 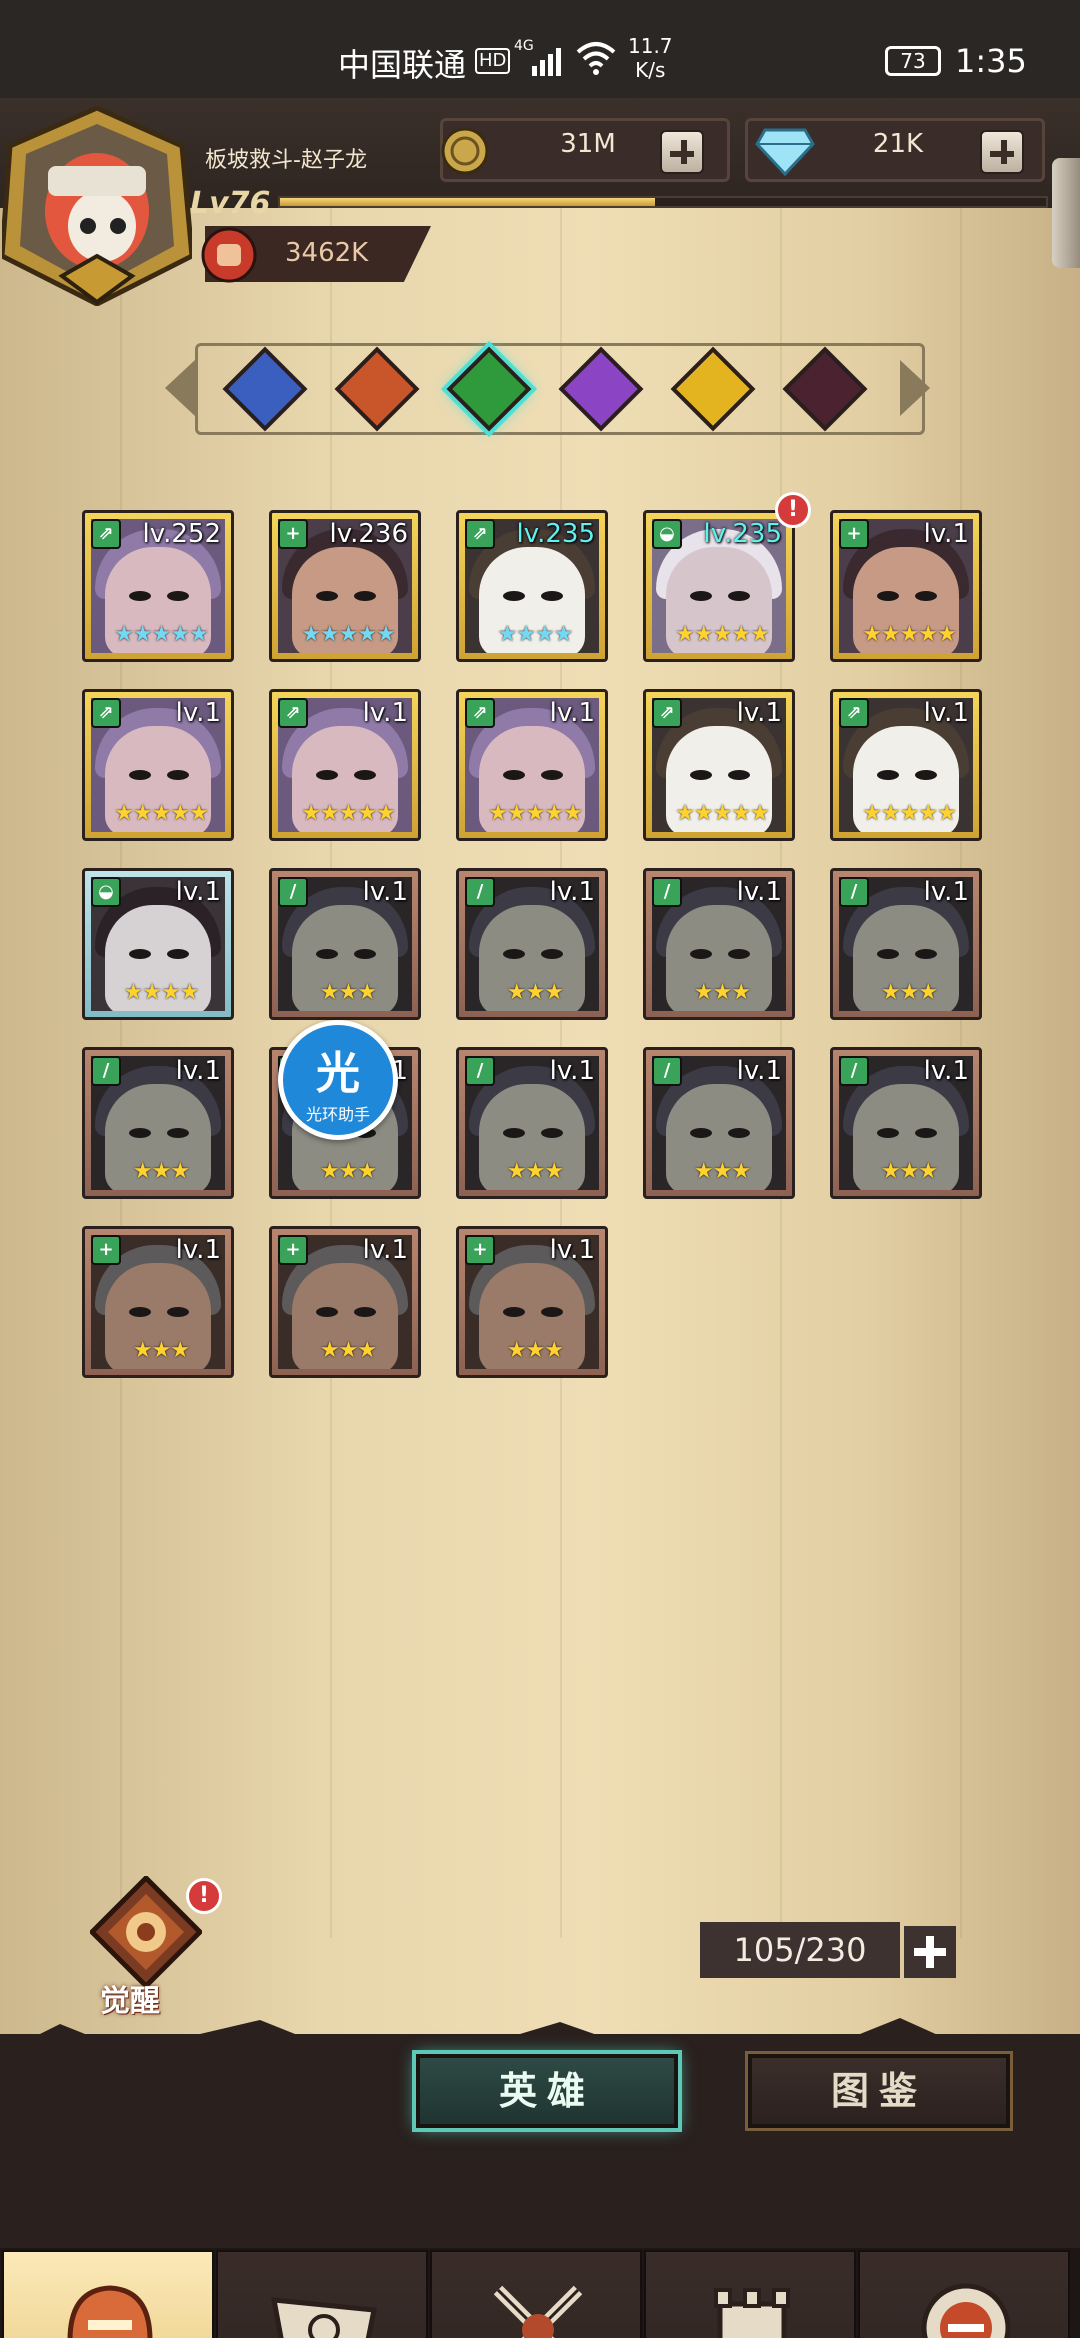 I want to click on banner-guild-icon, so click(x=323, y=2317).